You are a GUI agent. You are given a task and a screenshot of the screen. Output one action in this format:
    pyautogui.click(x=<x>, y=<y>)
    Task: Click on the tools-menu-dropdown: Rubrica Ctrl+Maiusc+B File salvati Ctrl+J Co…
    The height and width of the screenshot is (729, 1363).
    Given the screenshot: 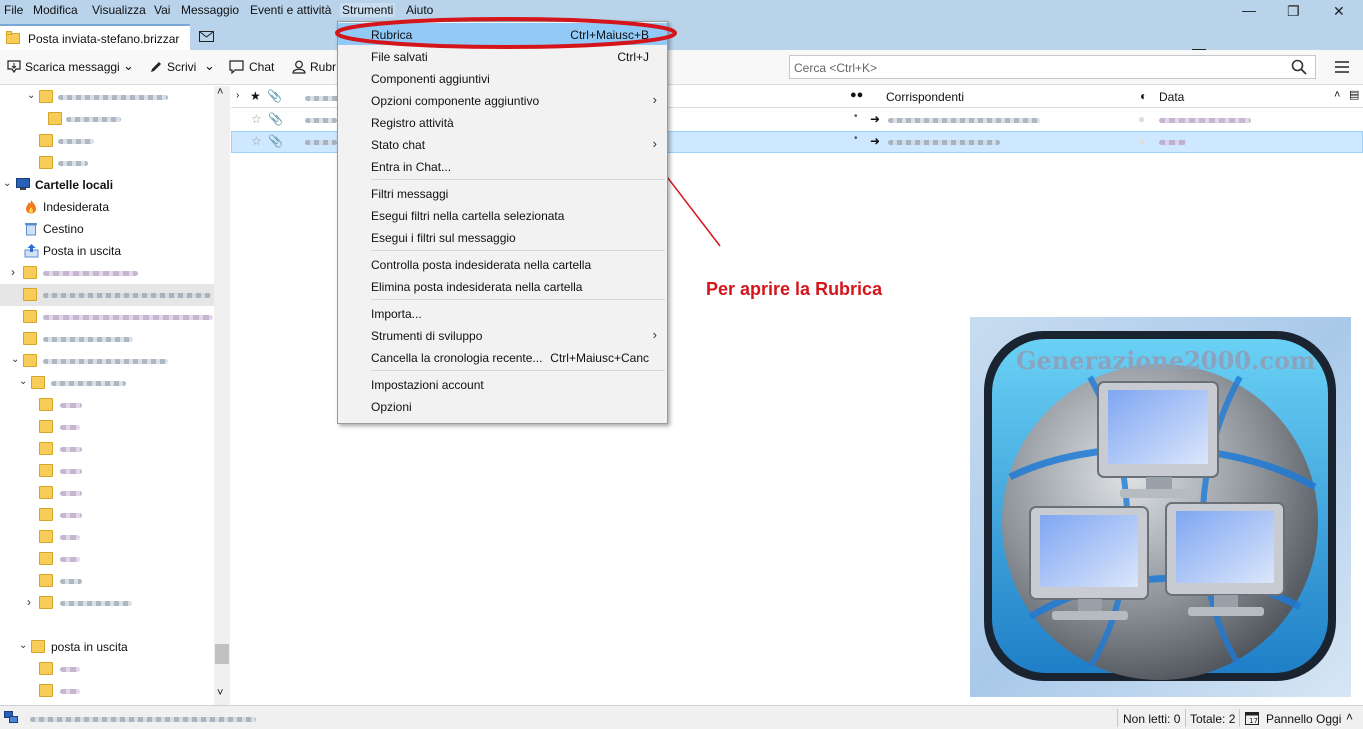 What is the action you would take?
    pyautogui.click(x=502, y=222)
    